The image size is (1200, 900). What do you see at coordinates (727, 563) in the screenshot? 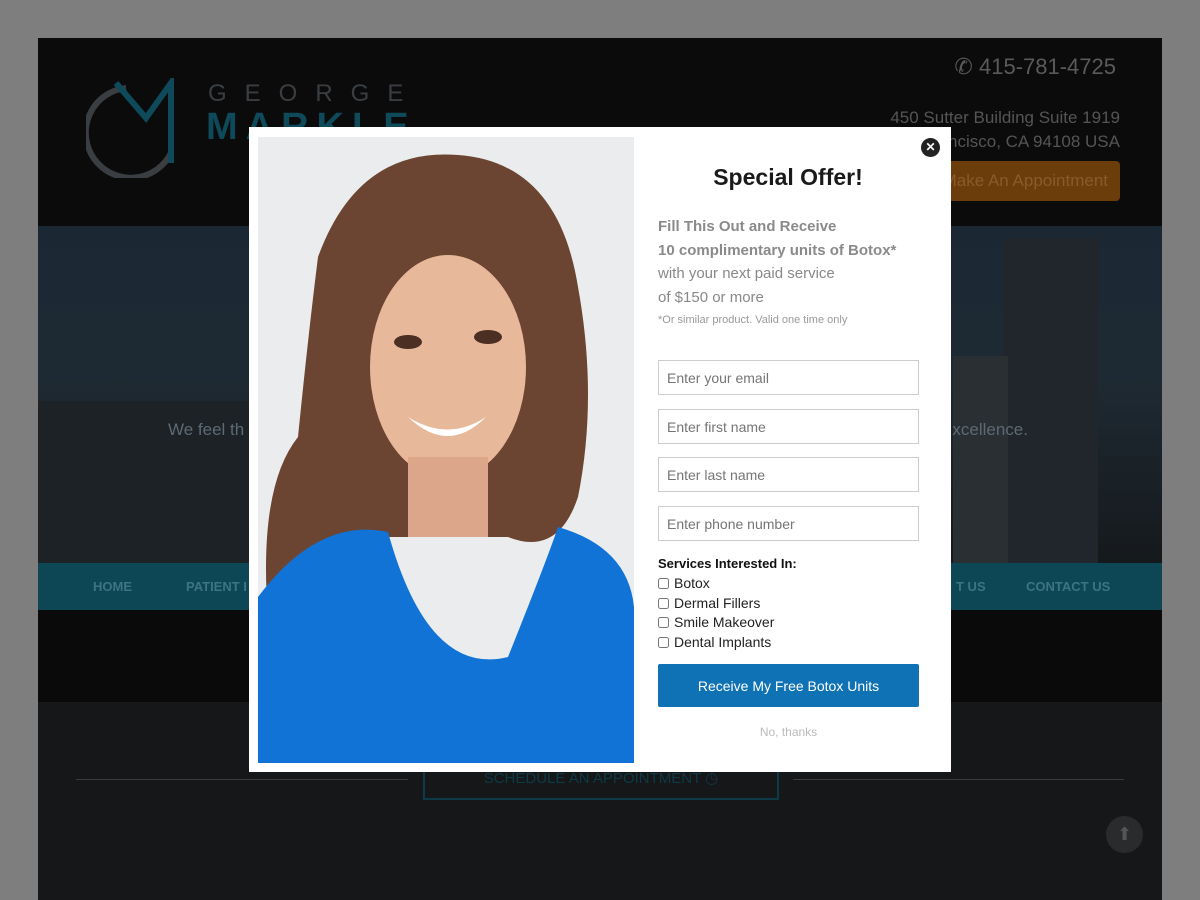
I see `services-label: Services Interested In:` at bounding box center [727, 563].